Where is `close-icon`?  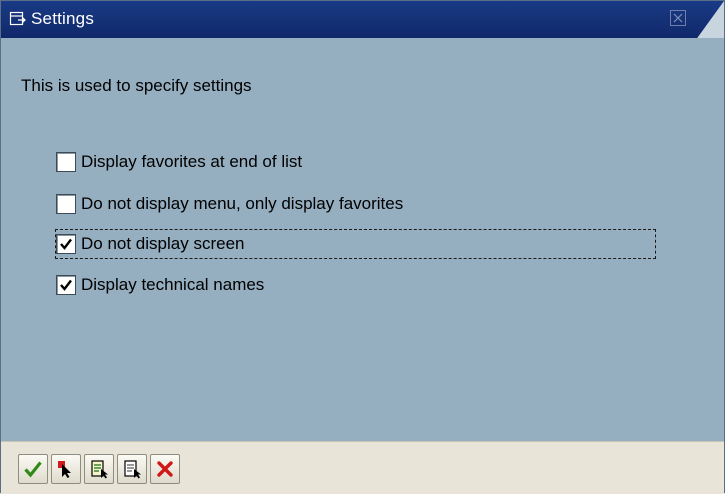
close-icon is located at coordinates (678, 18).